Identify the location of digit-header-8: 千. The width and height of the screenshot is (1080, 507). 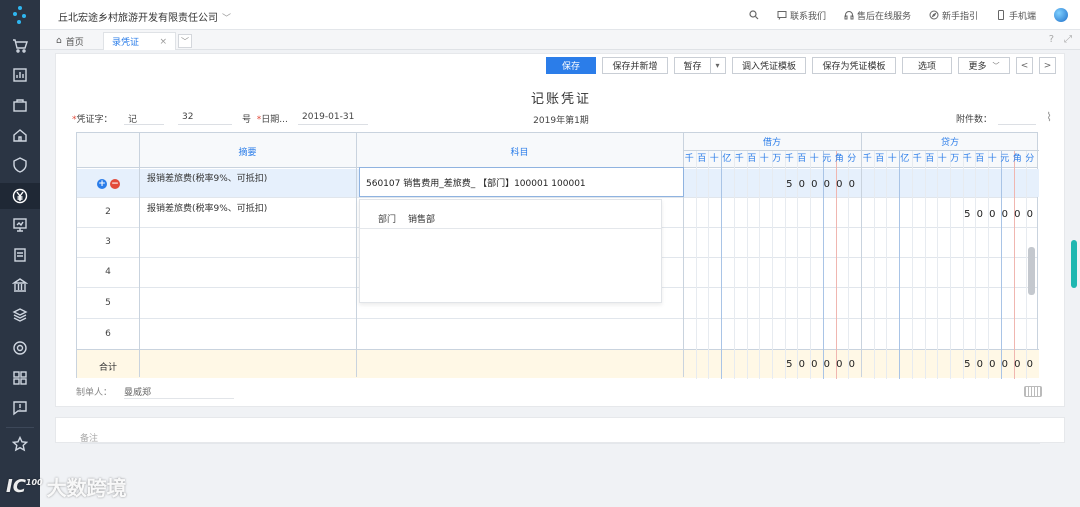
(789, 159).